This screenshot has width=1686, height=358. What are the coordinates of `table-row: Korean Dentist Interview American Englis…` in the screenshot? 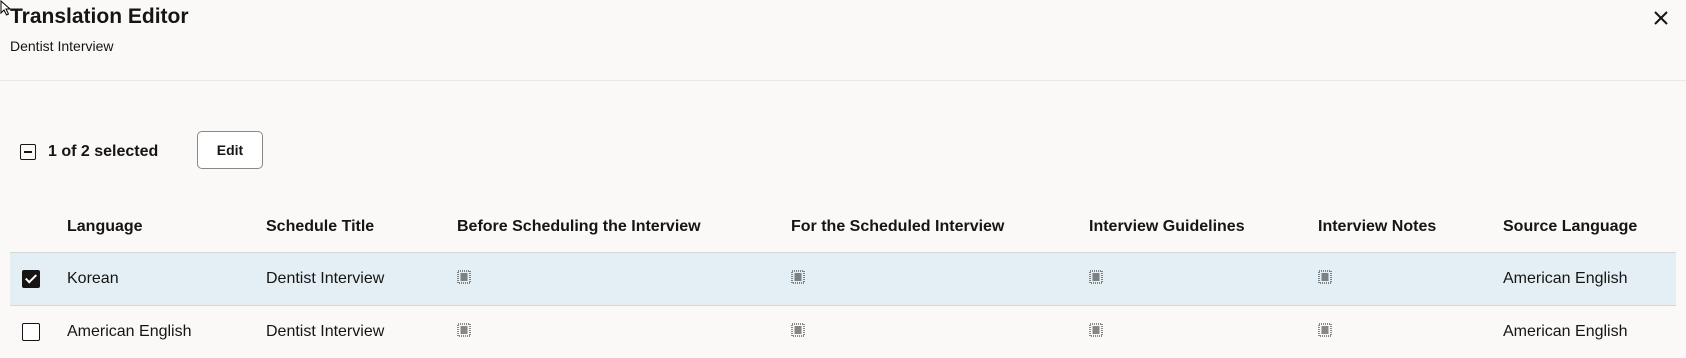 It's located at (843, 278).